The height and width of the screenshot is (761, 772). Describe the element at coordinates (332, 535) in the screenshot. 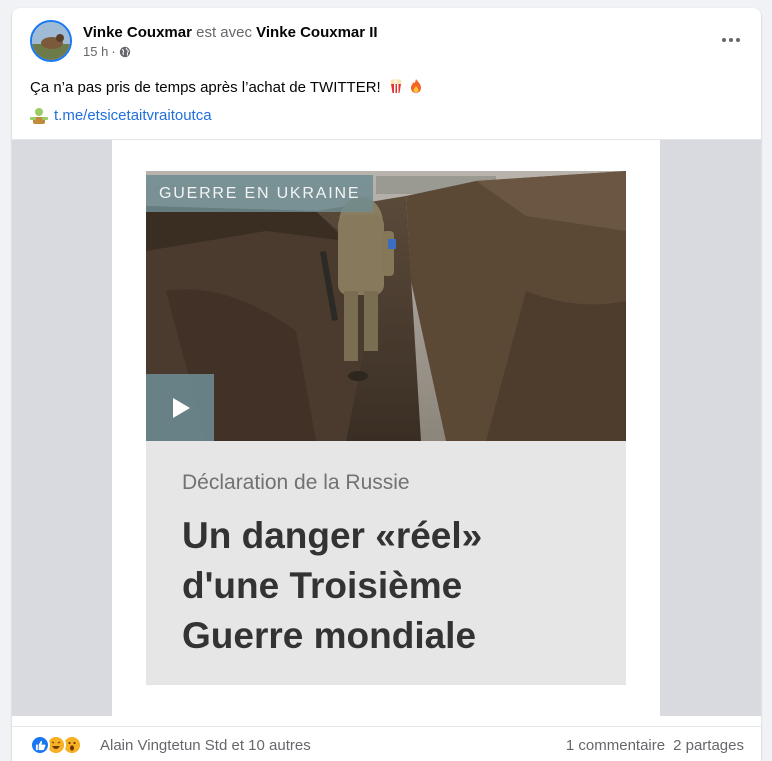

I see `headline-line: Un danger «réel»` at that location.